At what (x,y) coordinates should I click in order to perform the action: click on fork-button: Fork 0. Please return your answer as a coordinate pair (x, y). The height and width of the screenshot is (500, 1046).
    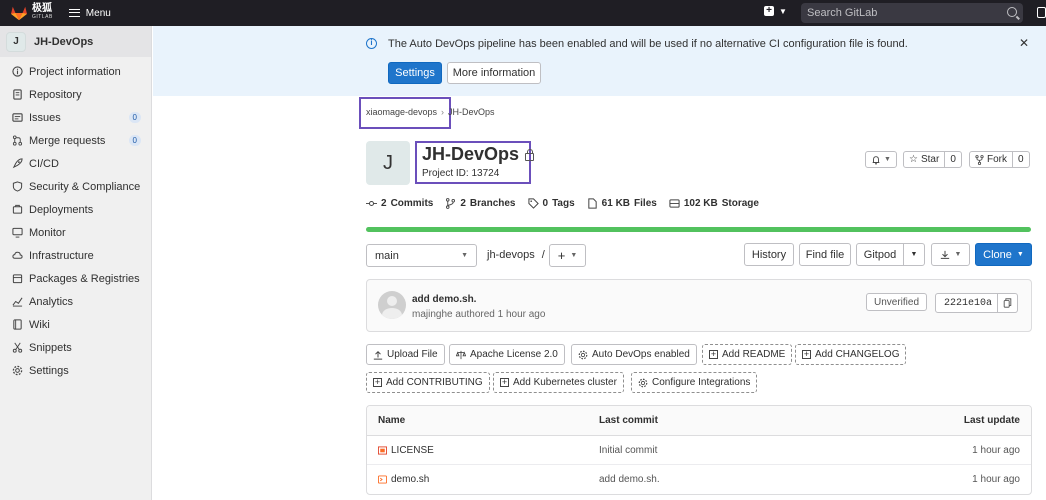
    Looking at the image, I should click on (999, 159).